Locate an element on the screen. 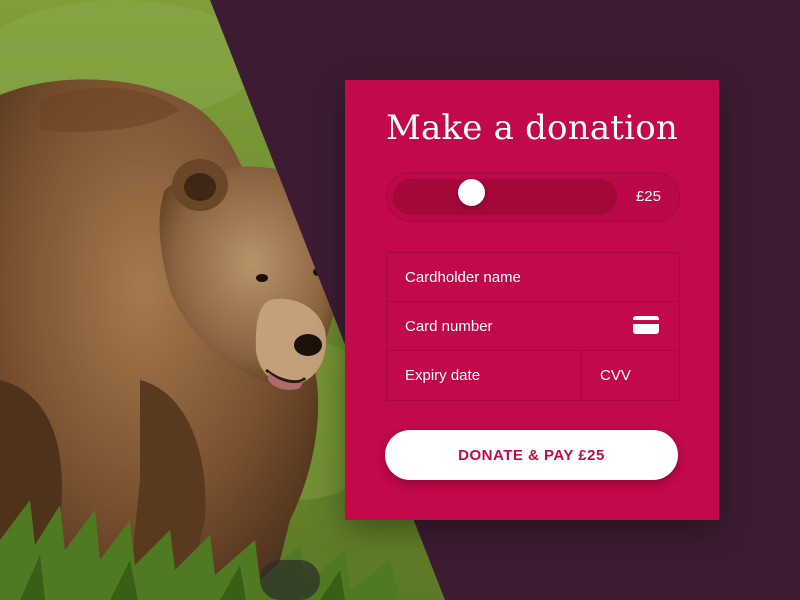  card-number-placeholder: Card number is located at coordinates (449, 326).